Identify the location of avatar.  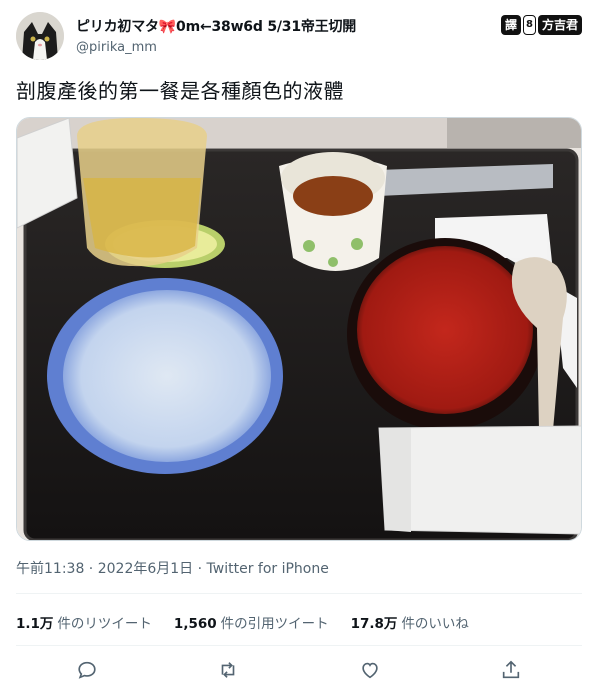
(40, 36).